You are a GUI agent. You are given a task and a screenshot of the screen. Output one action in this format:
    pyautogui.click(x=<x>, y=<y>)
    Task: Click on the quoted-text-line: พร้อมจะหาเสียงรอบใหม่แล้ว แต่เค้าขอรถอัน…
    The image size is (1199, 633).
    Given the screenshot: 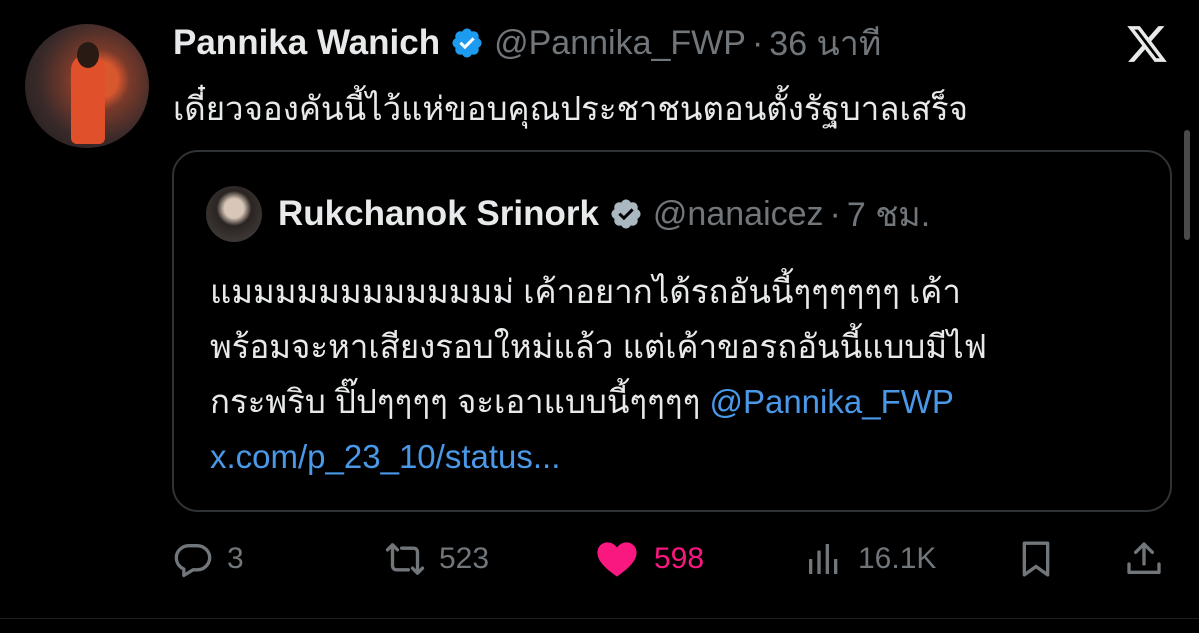 What is the action you would take?
    pyautogui.click(x=599, y=346)
    